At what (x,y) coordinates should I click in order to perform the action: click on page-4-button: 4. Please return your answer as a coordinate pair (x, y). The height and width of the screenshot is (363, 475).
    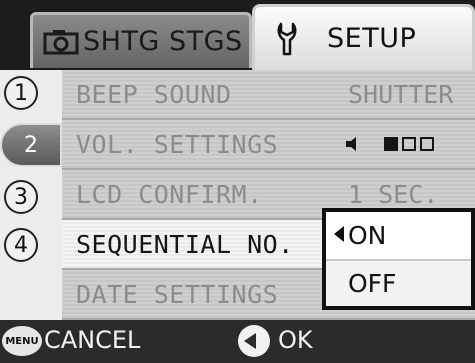
    Looking at the image, I should click on (21, 245).